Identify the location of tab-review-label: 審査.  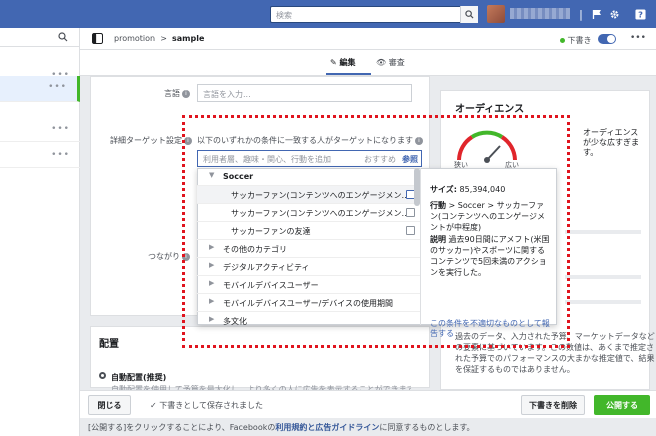
(396, 62).